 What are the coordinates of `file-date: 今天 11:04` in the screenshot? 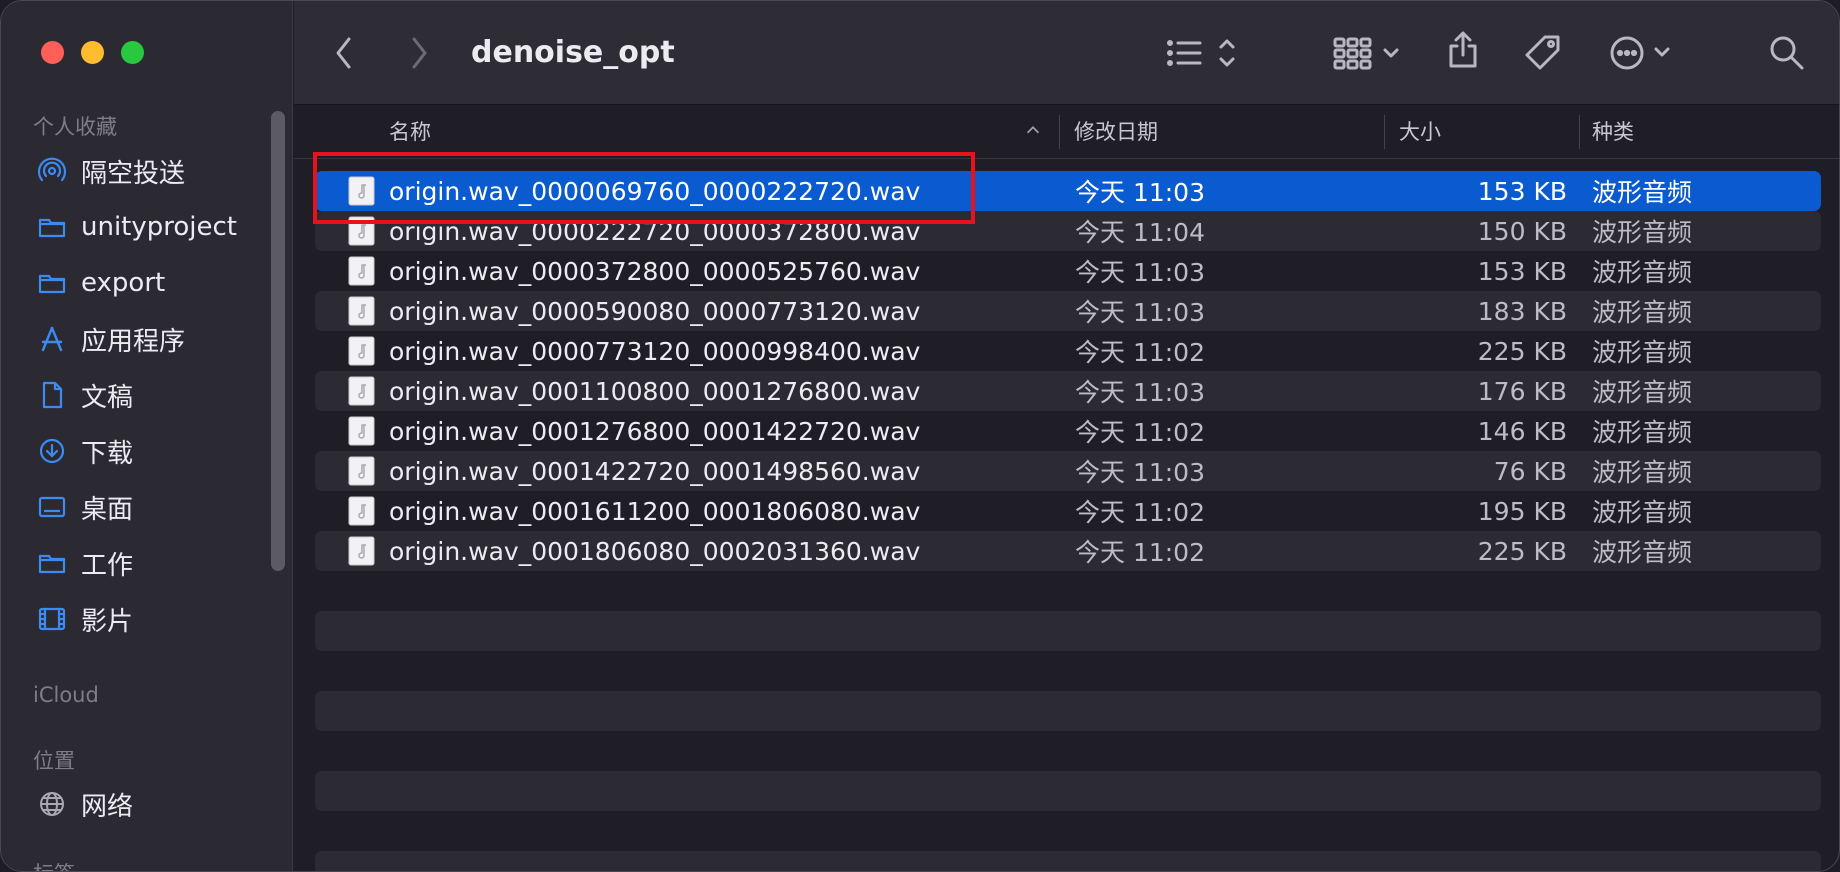 It's located at (1140, 232).